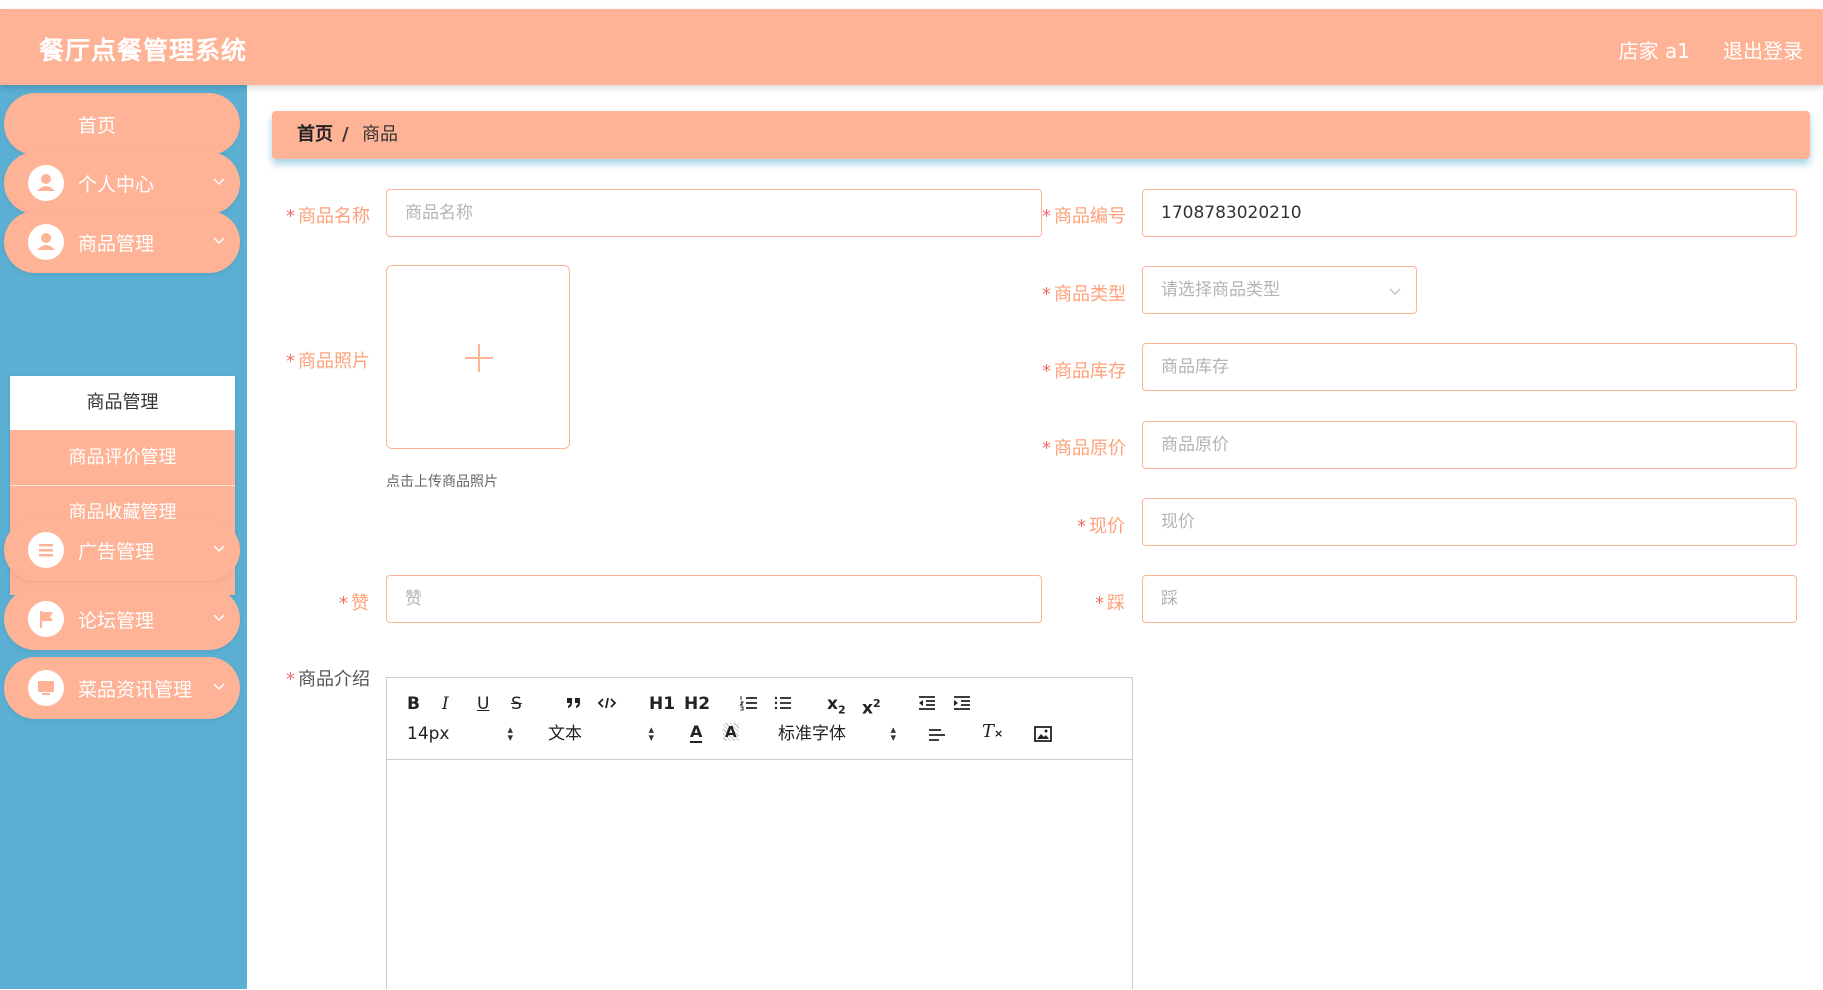  What do you see at coordinates (607, 703) in the screenshot?
I see `code-icon` at bounding box center [607, 703].